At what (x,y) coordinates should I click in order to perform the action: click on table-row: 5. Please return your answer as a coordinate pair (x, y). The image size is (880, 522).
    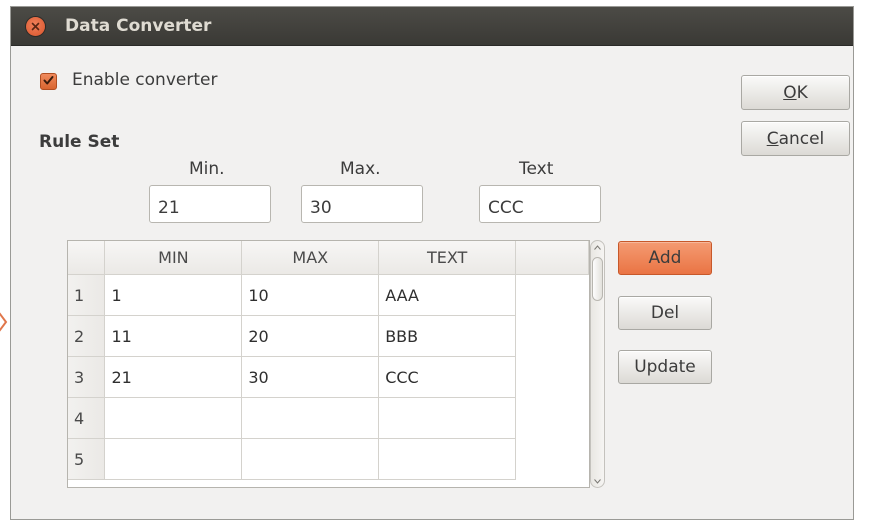
    Looking at the image, I should click on (328, 459).